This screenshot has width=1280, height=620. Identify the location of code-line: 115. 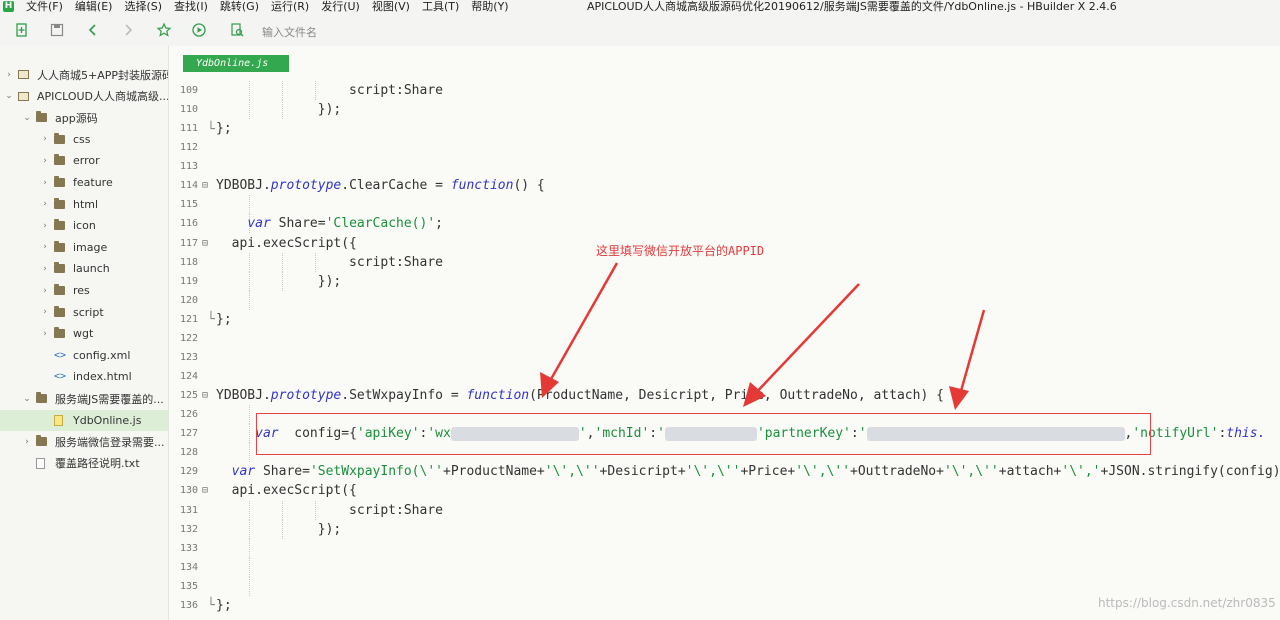
(724, 205).